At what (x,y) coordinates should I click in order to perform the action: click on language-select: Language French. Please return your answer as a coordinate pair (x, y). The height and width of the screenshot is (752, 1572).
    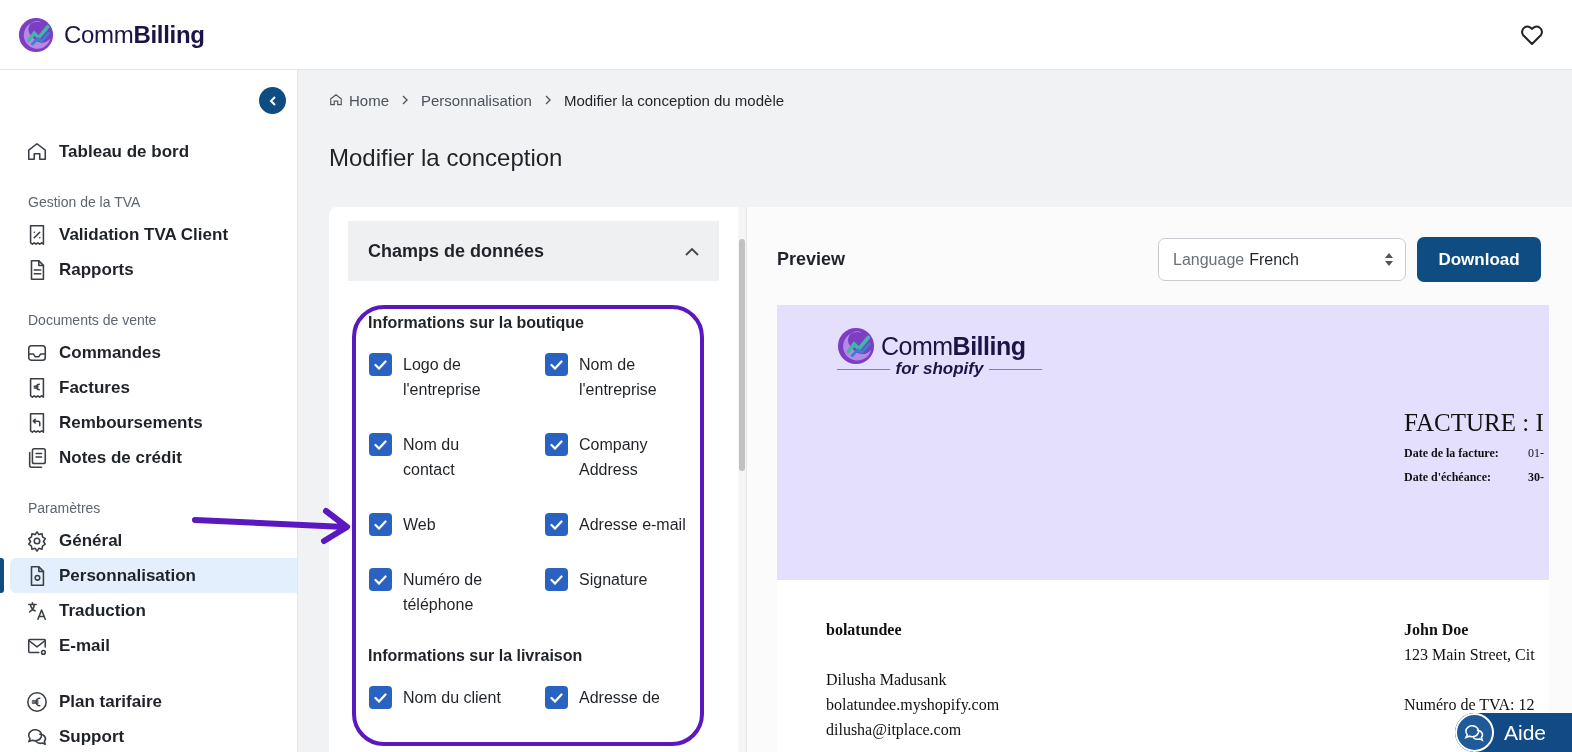
    Looking at the image, I should click on (1282, 259).